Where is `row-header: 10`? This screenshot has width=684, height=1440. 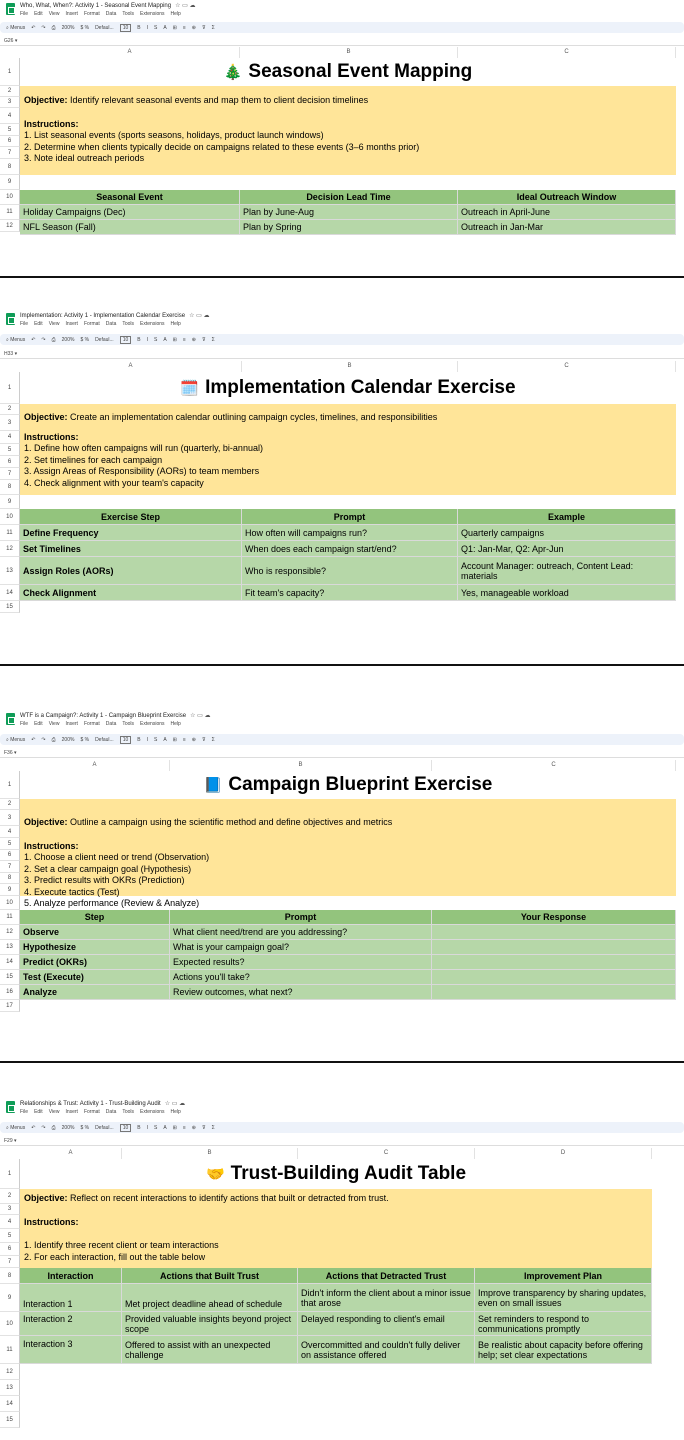 row-header: 10 is located at coordinates (10, 1324).